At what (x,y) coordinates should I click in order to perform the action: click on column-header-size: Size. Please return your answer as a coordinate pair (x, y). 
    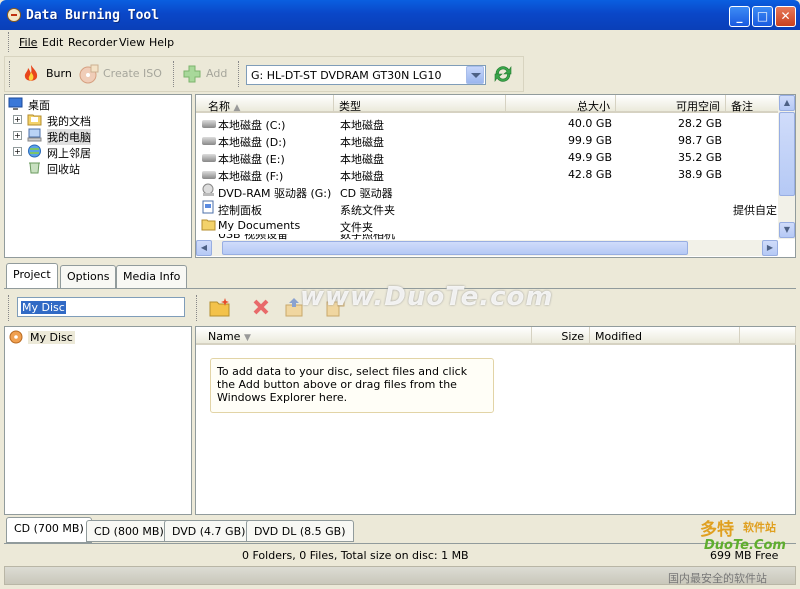
    Looking at the image, I should click on (561, 336).